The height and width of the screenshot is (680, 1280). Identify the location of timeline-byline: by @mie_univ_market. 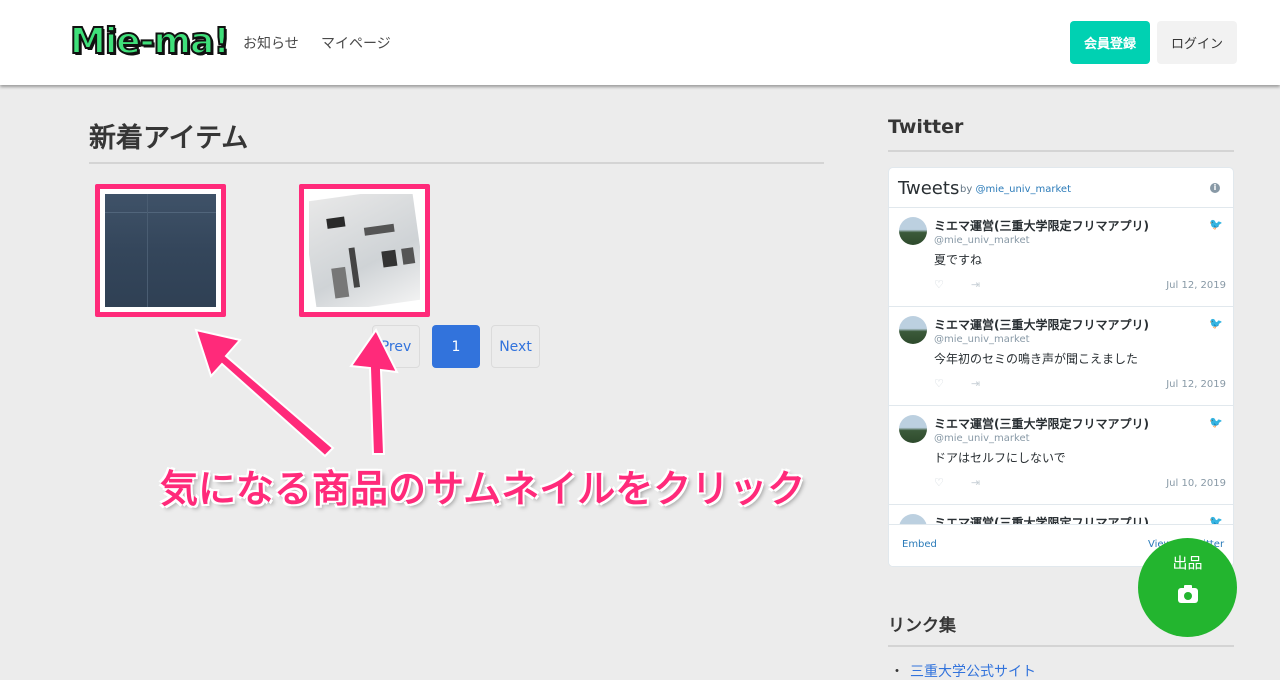
(1015, 189).